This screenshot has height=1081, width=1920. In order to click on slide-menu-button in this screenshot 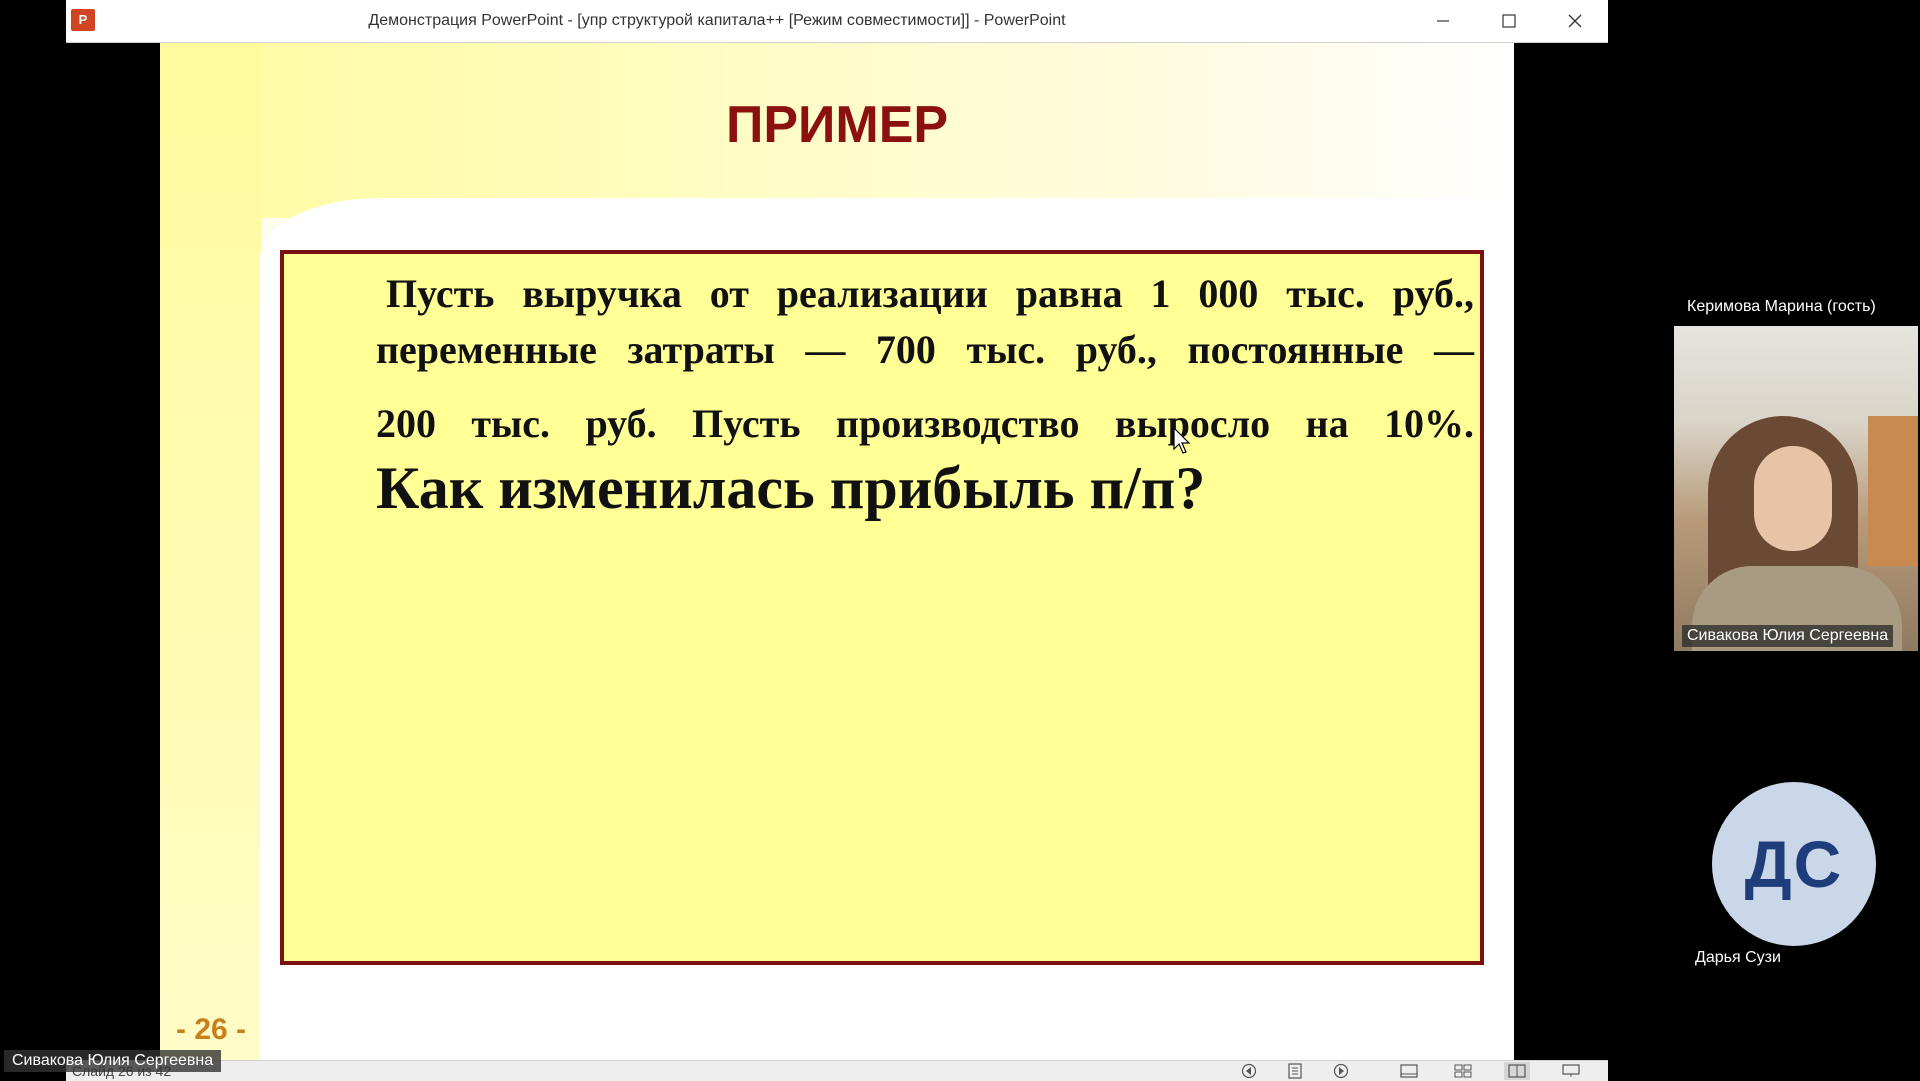, I will do `click(1295, 1071)`.